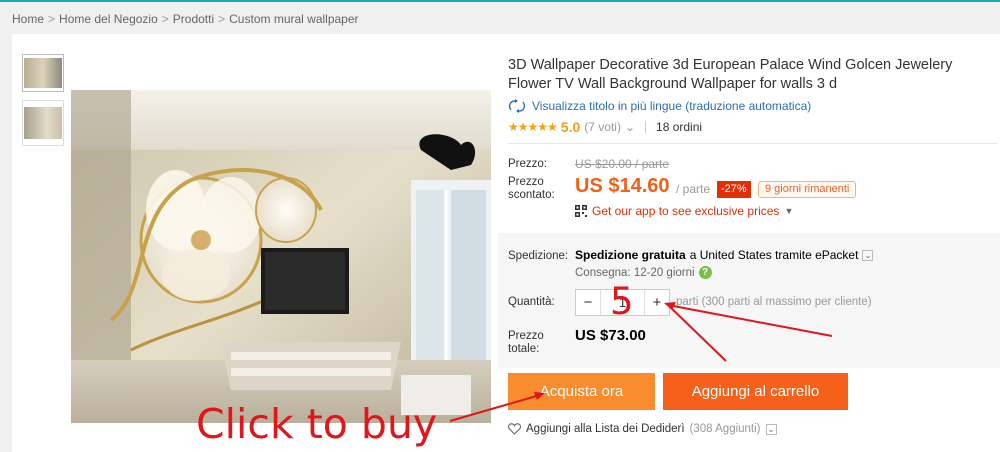 The image size is (1000, 452). Describe the element at coordinates (771, 429) in the screenshot. I see `wishlist-dropdown-icon: ⌄` at that location.